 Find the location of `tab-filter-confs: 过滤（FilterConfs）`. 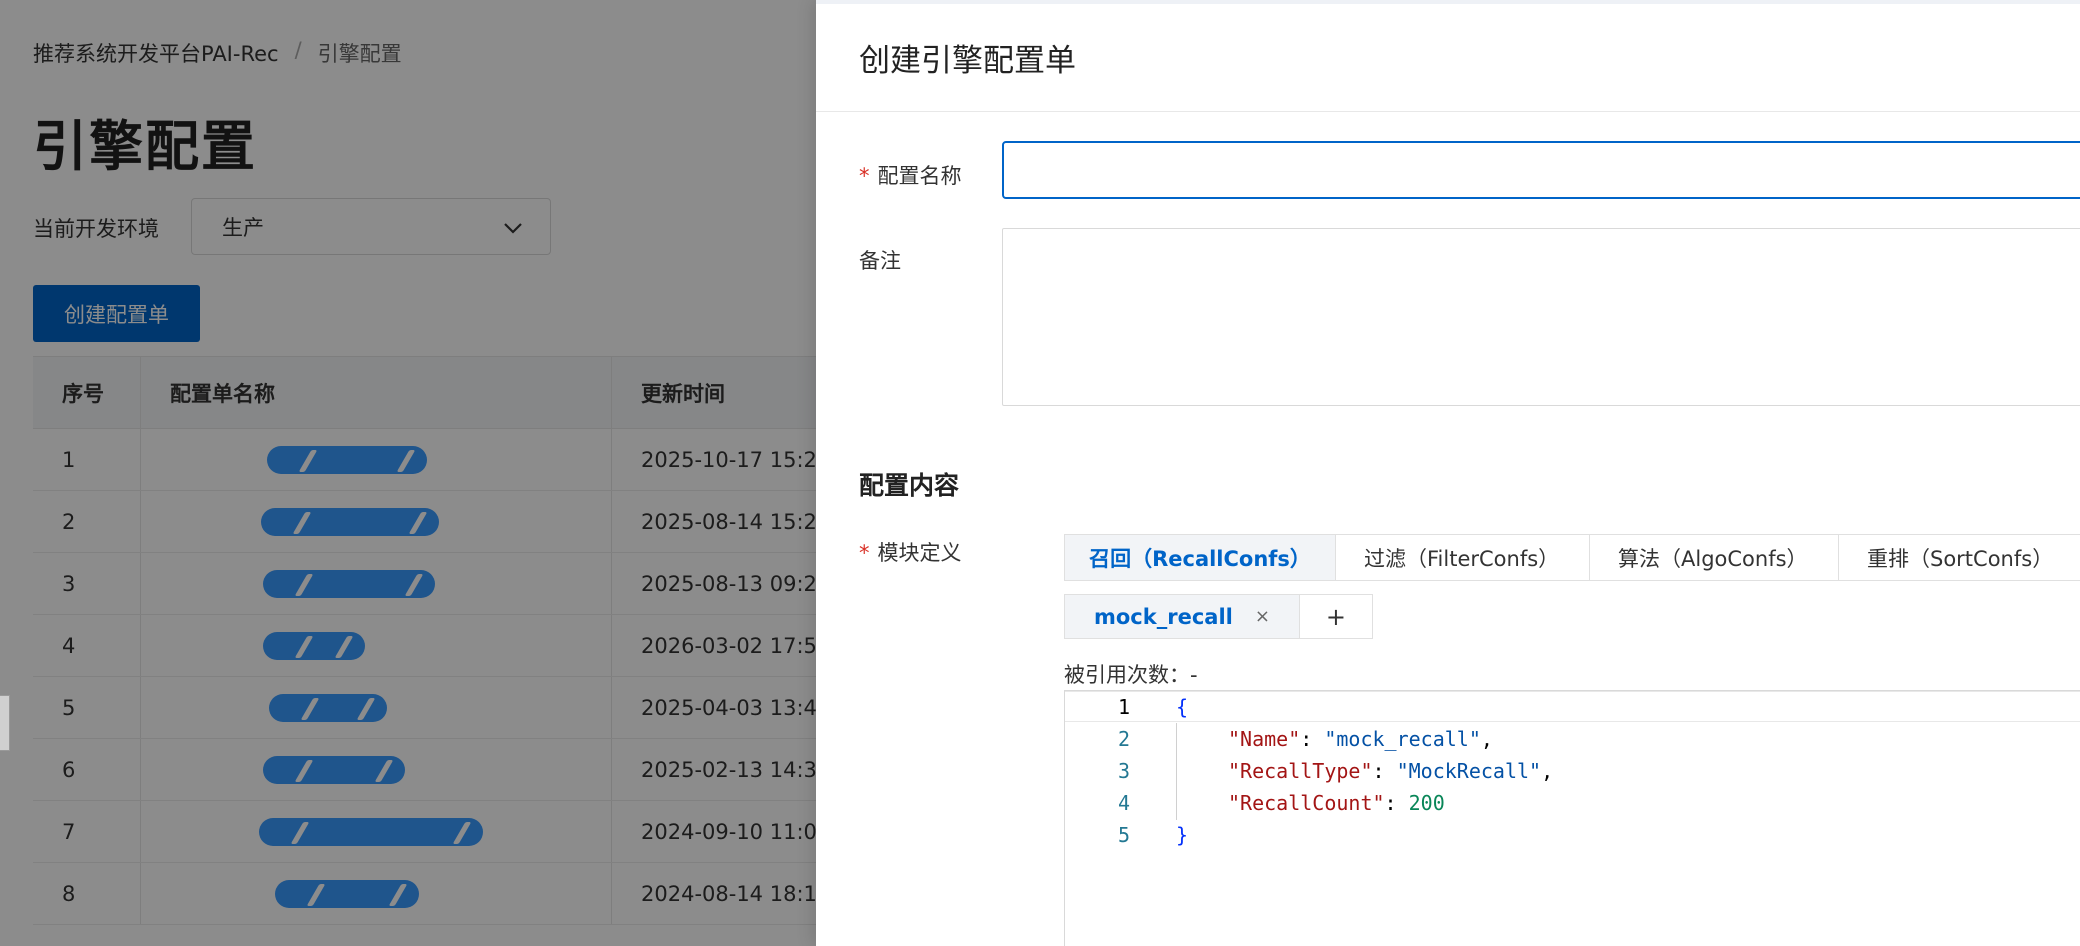

tab-filter-confs: 过滤（FilterConfs） is located at coordinates (1463, 557).